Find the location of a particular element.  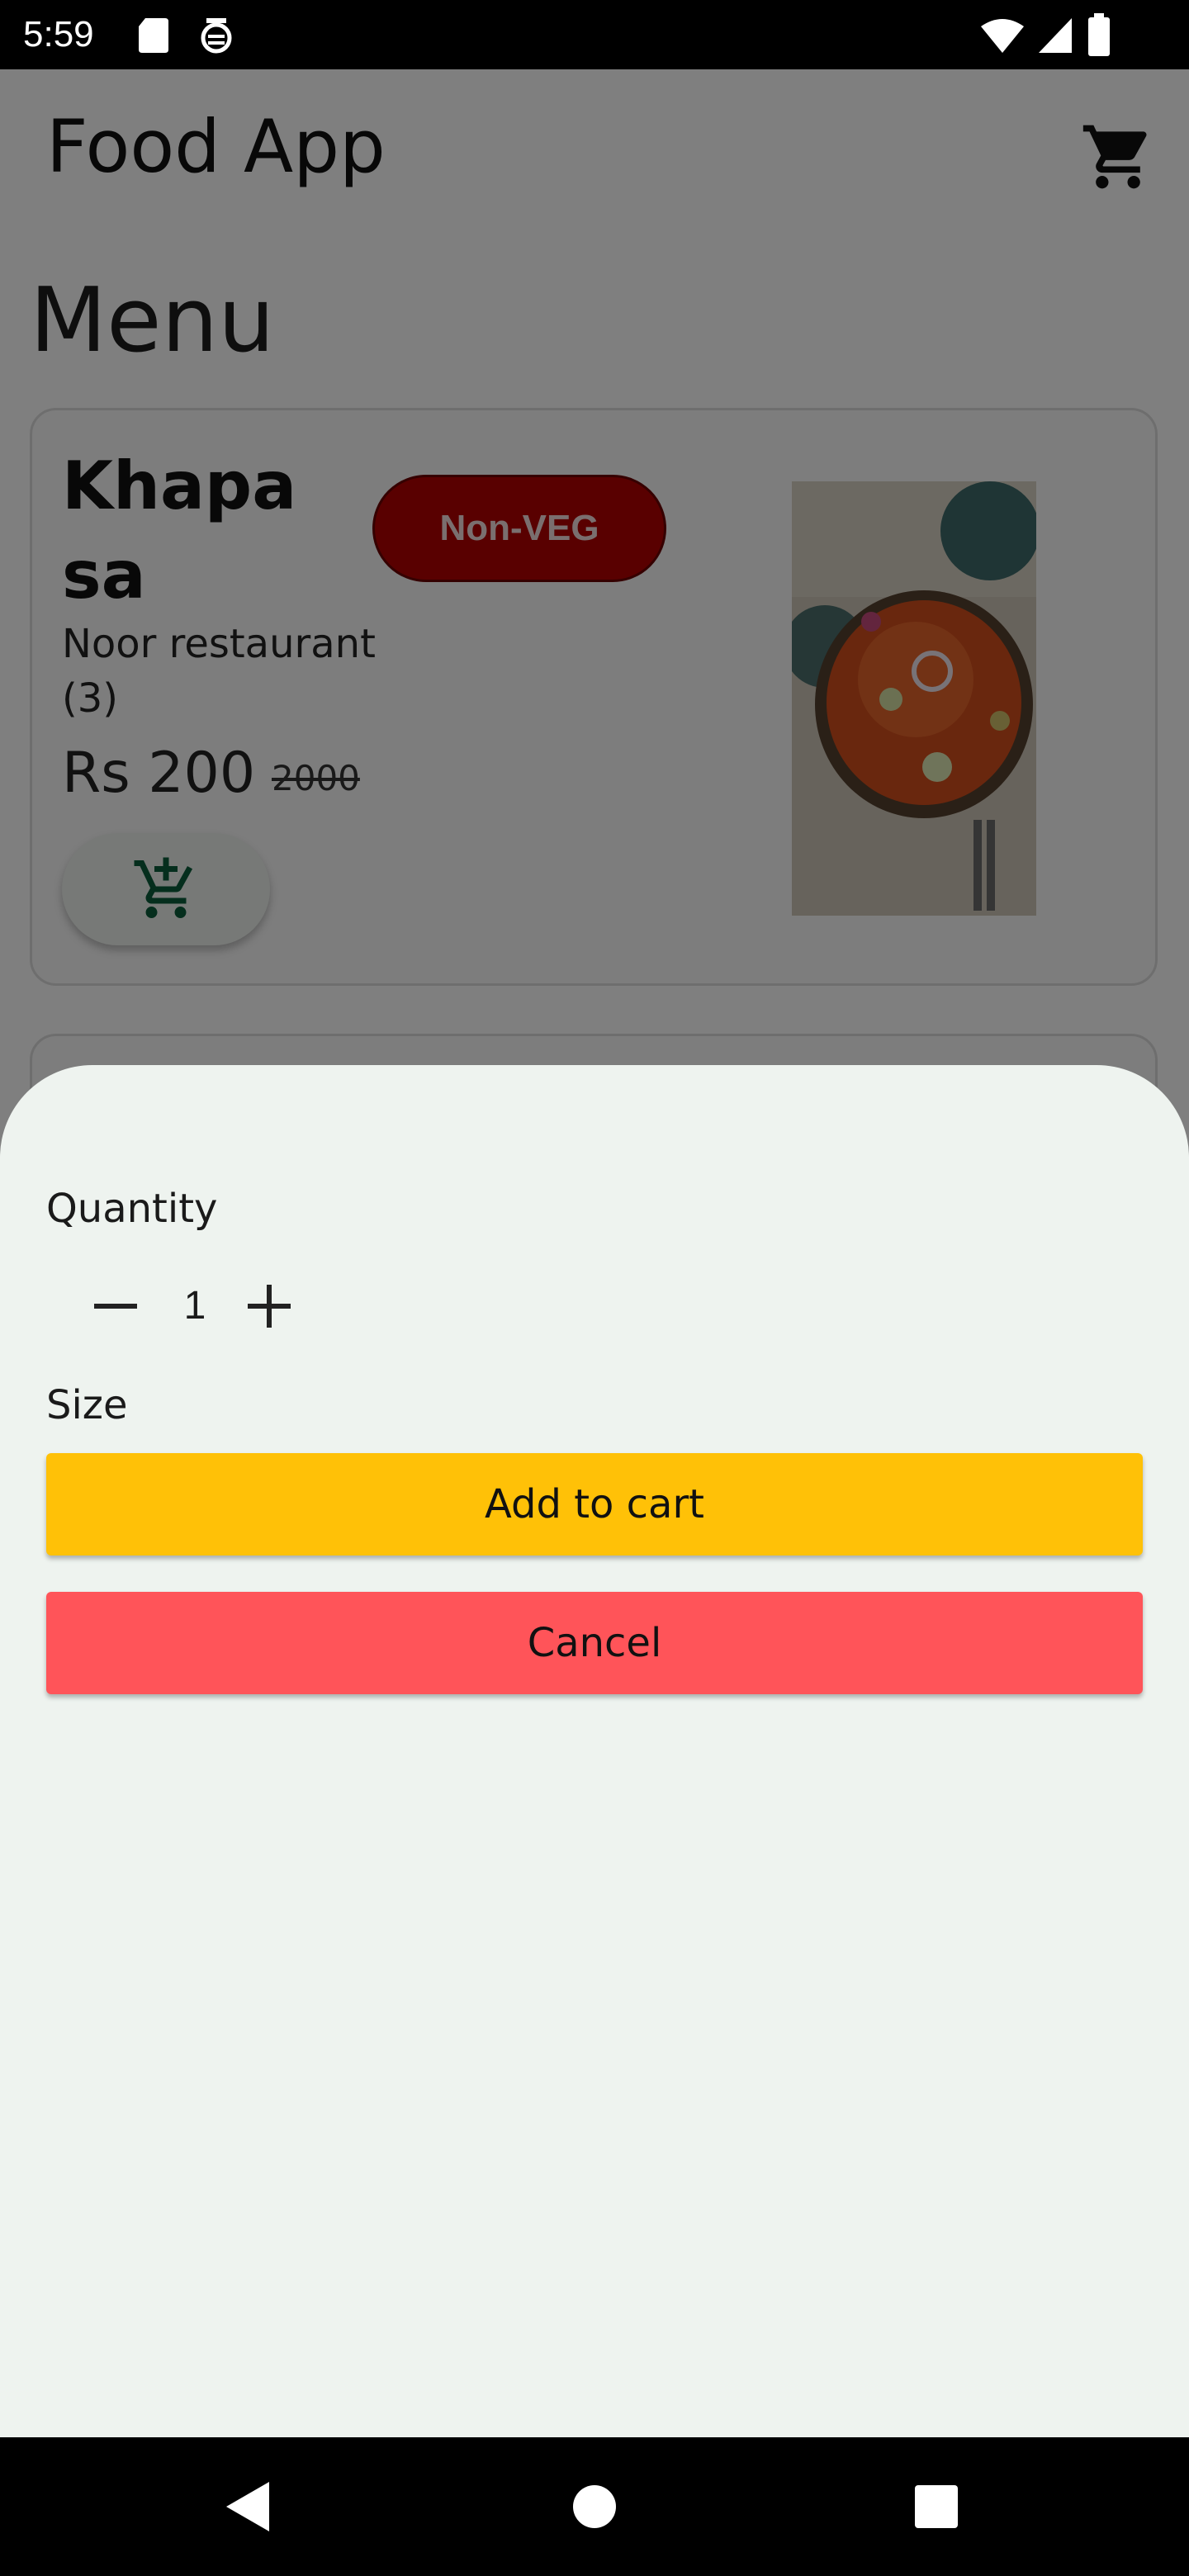

home-icon is located at coordinates (594, 2507).